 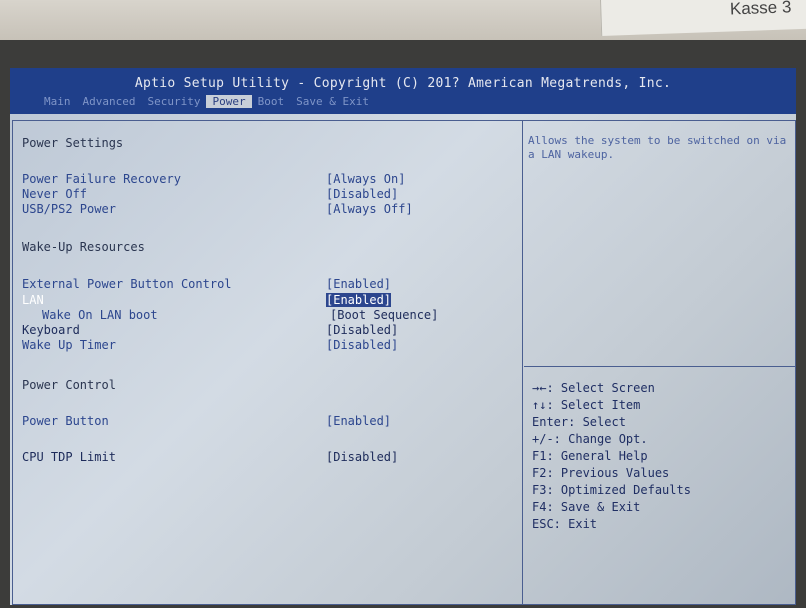 What do you see at coordinates (362, 330) in the screenshot?
I see `keyboard-value: [Disabled]` at bounding box center [362, 330].